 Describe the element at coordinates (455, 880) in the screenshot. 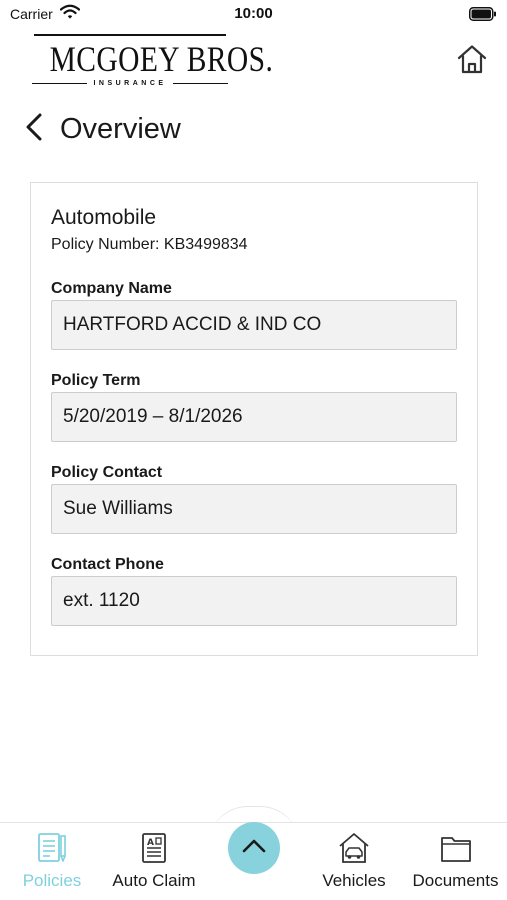

I see `tab-label: Documents` at that location.